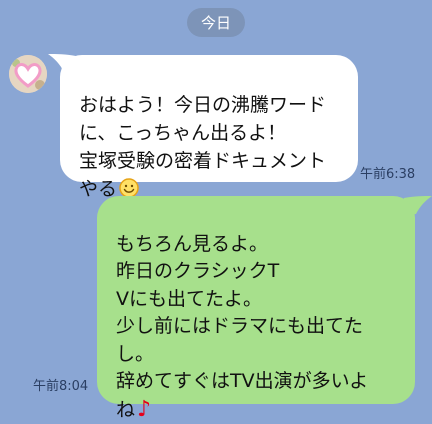  Describe the element at coordinates (129, 188) in the screenshot. I see `smile-emoji-icon` at that location.